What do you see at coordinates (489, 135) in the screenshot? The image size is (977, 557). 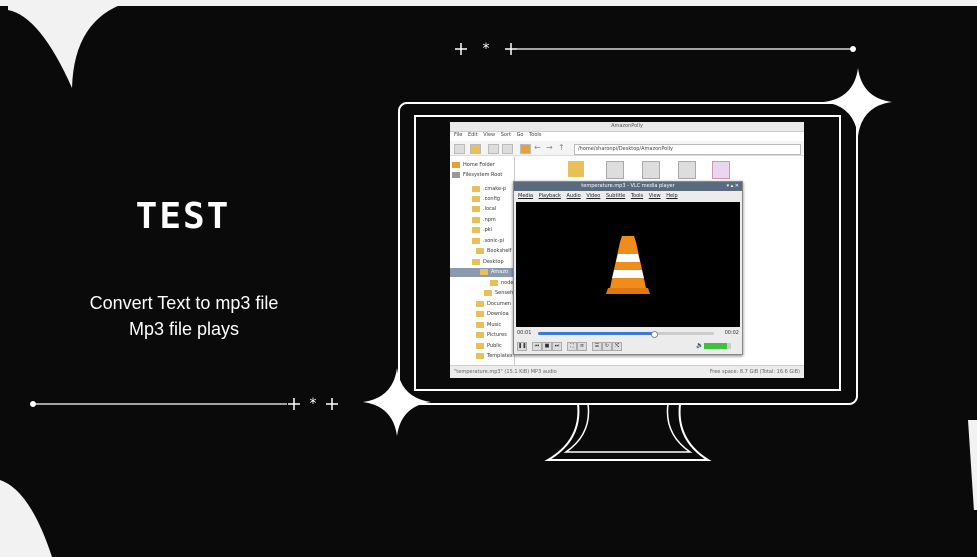 I see `menu-view: View` at bounding box center [489, 135].